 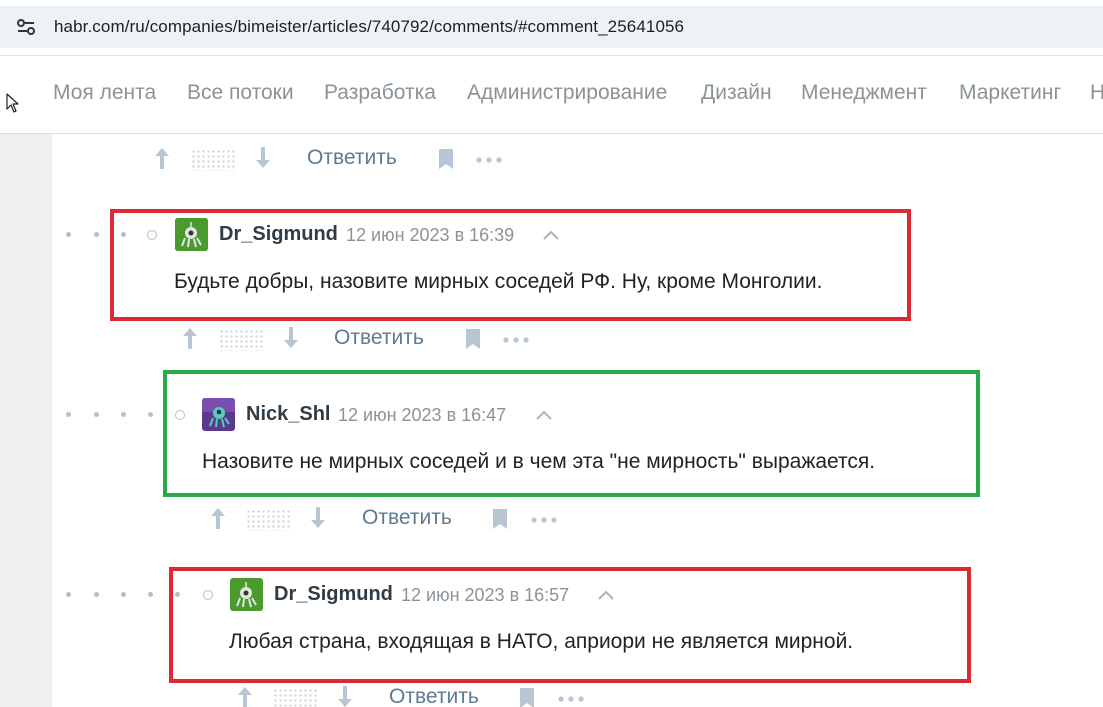 What do you see at coordinates (288, 414) in the screenshot?
I see `comment-author: Nick_Shl` at bounding box center [288, 414].